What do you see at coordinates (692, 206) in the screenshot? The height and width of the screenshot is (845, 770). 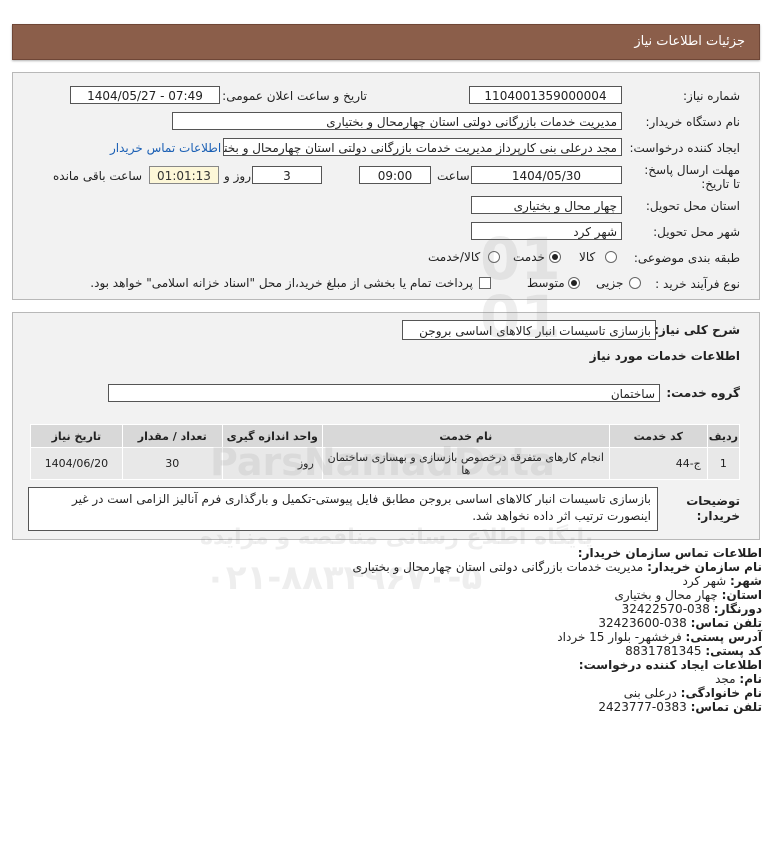 I see `province-label: استان محل تحویل:` at bounding box center [692, 206].